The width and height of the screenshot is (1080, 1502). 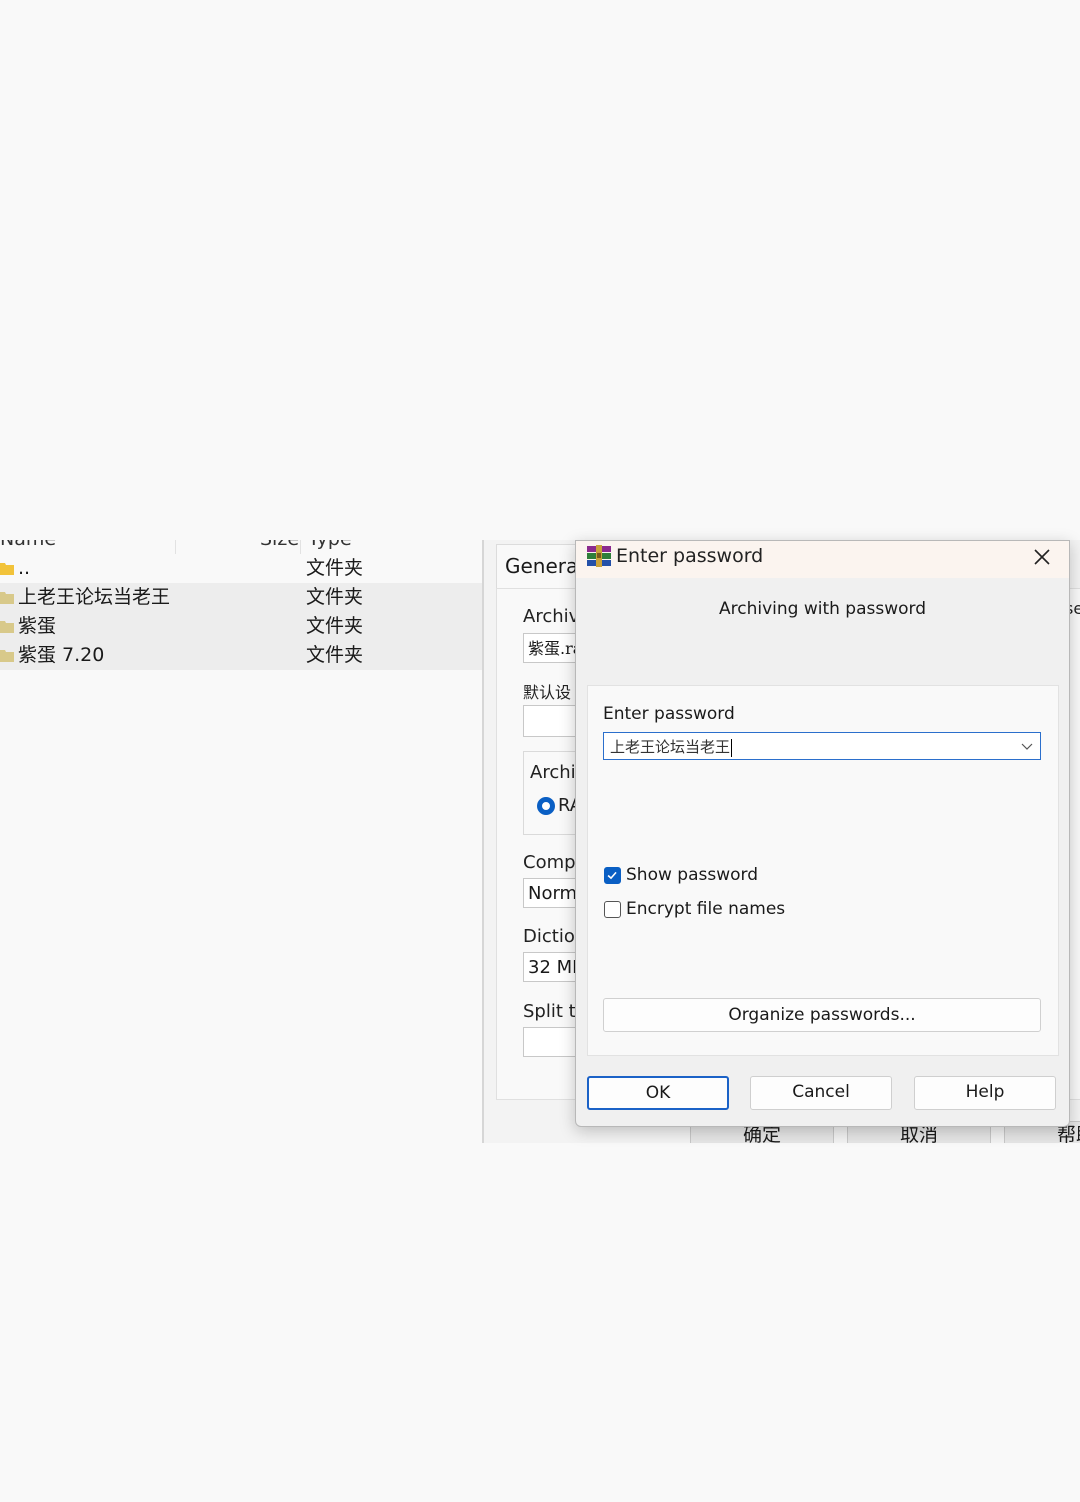 What do you see at coordinates (547, 692) in the screenshot?
I see `default-settings-label: 默认设` at bounding box center [547, 692].